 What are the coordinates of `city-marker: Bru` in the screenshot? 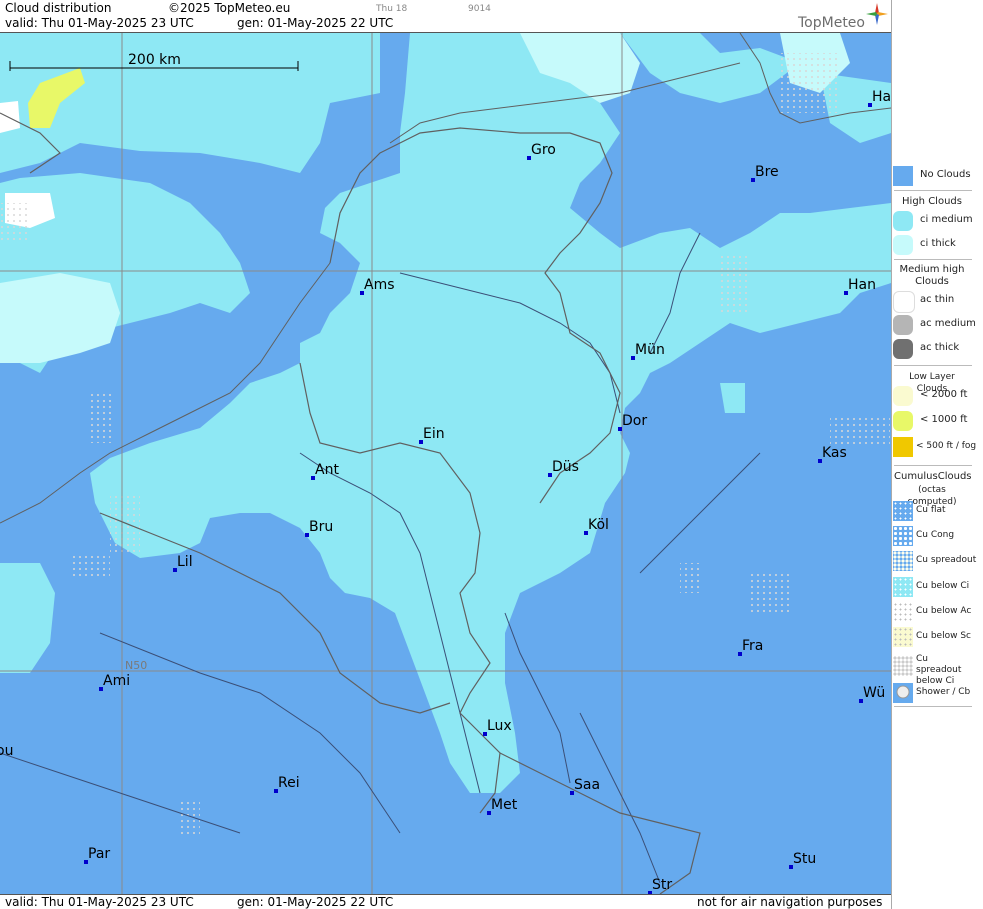 It's located at (319, 528).